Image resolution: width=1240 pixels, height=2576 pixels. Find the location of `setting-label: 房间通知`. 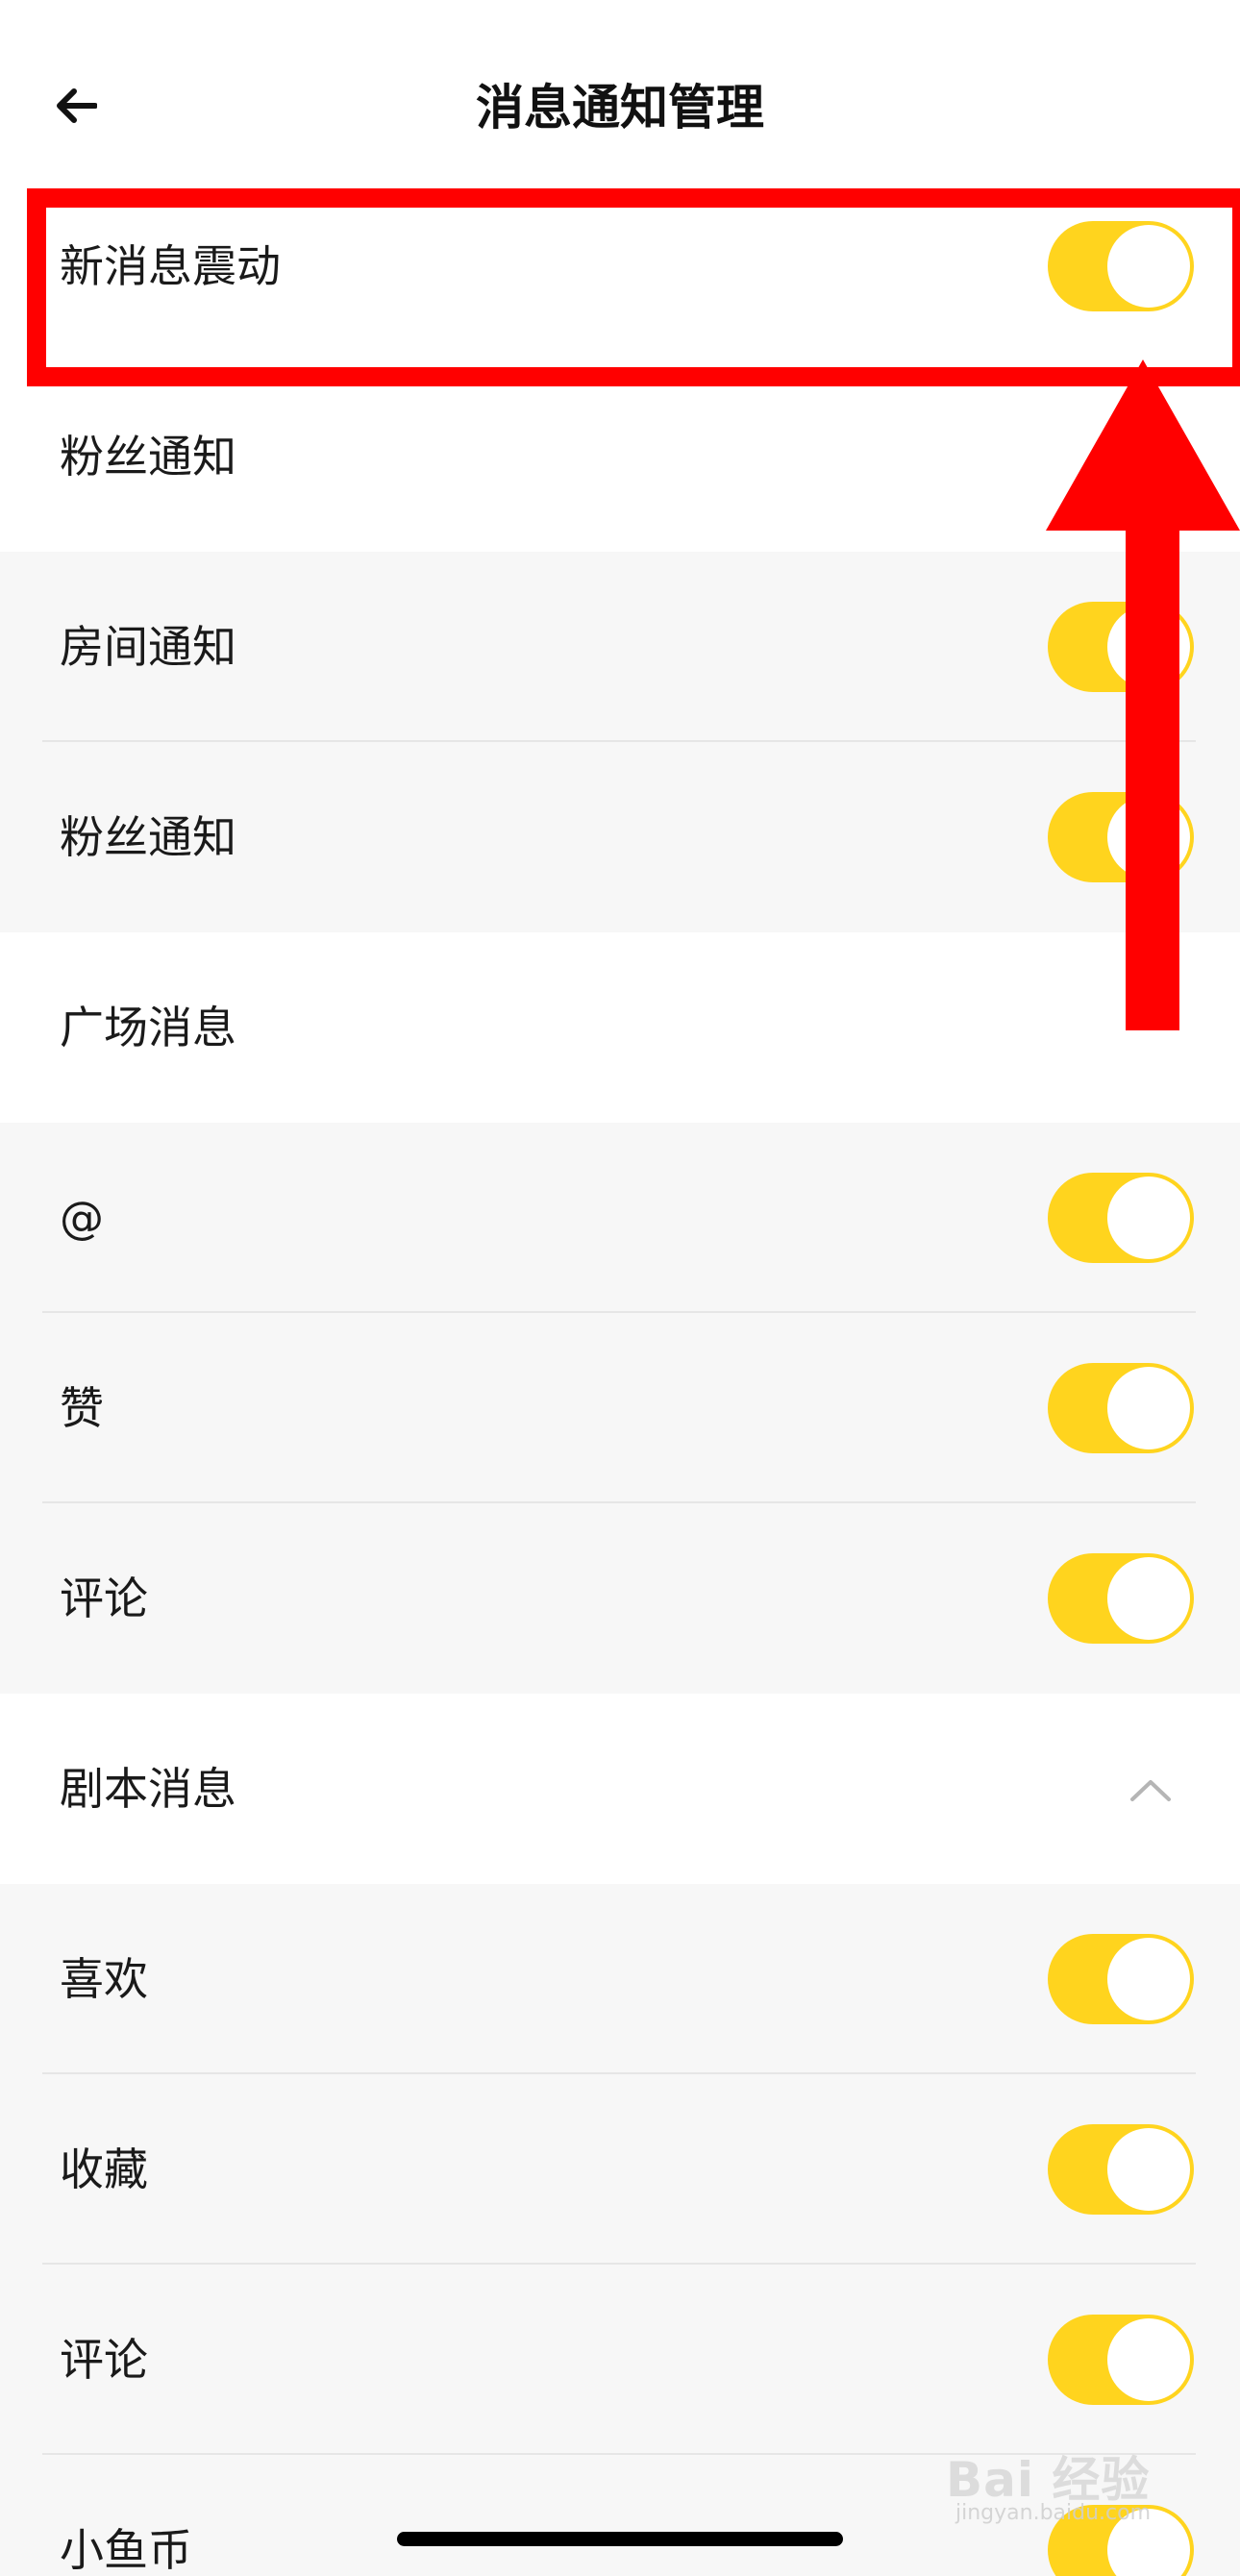

setting-label: 房间通知 is located at coordinates (148, 647).